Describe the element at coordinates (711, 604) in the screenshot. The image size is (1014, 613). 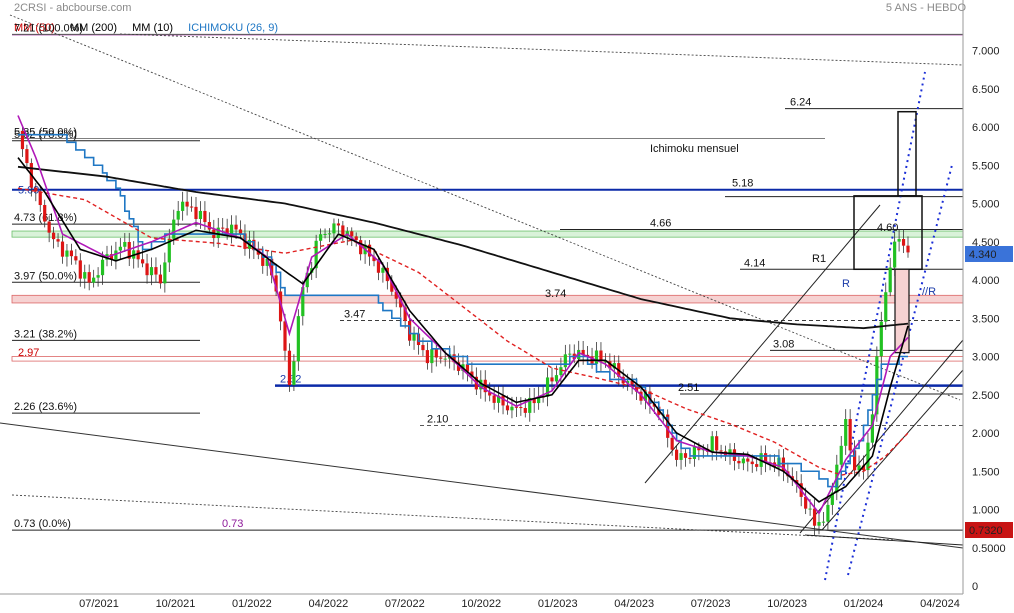
I see `x-tick-label: 07/2023` at that location.